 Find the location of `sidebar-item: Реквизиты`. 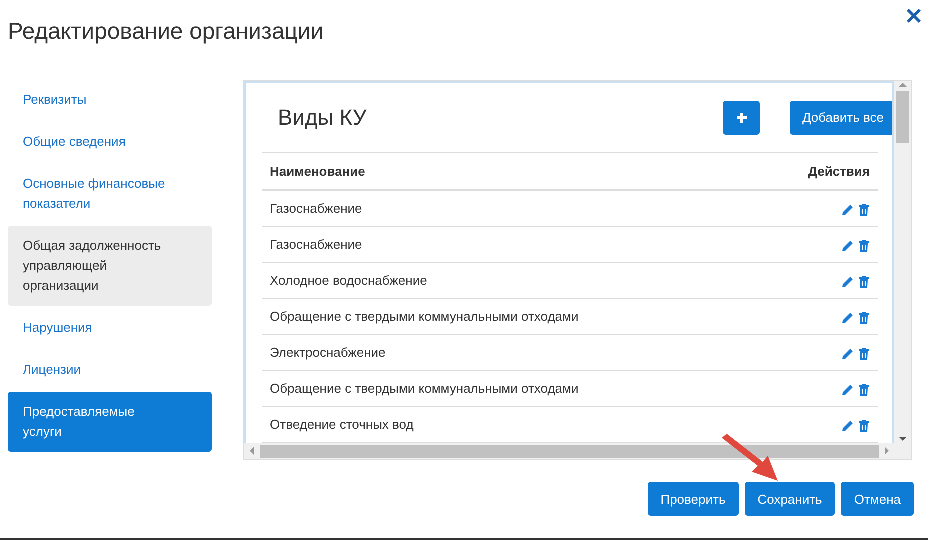

sidebar-item: Реквизиты is located at coordinates (110, 100).